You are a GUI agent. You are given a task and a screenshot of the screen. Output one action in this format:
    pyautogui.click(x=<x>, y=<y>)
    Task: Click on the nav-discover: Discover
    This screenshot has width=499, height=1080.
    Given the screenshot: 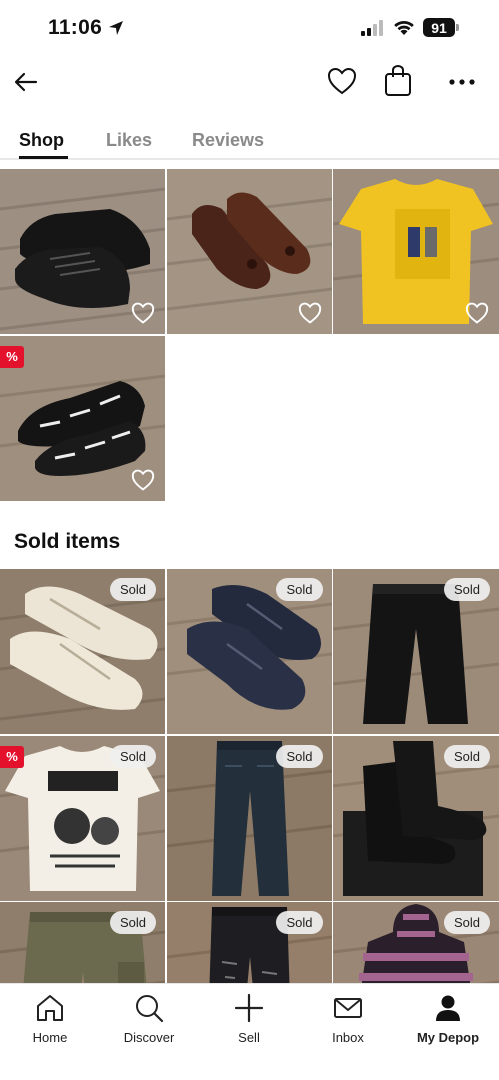 What is the action you would take?
    pyautogui.click(x=149, y=1018)
    